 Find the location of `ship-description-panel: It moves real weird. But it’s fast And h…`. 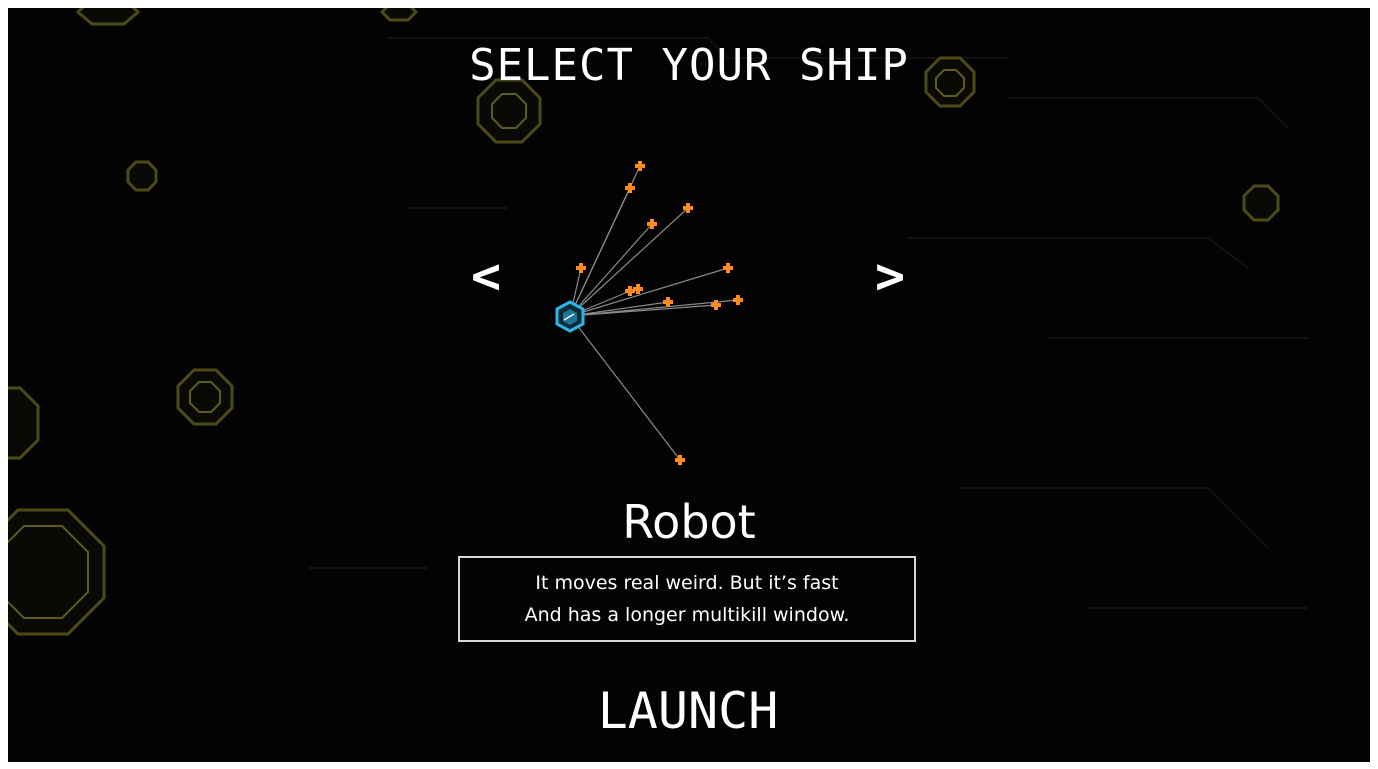

ship-description-panel: It moves real weird. But it’s fast And h… is located at coordinates (687, 599).